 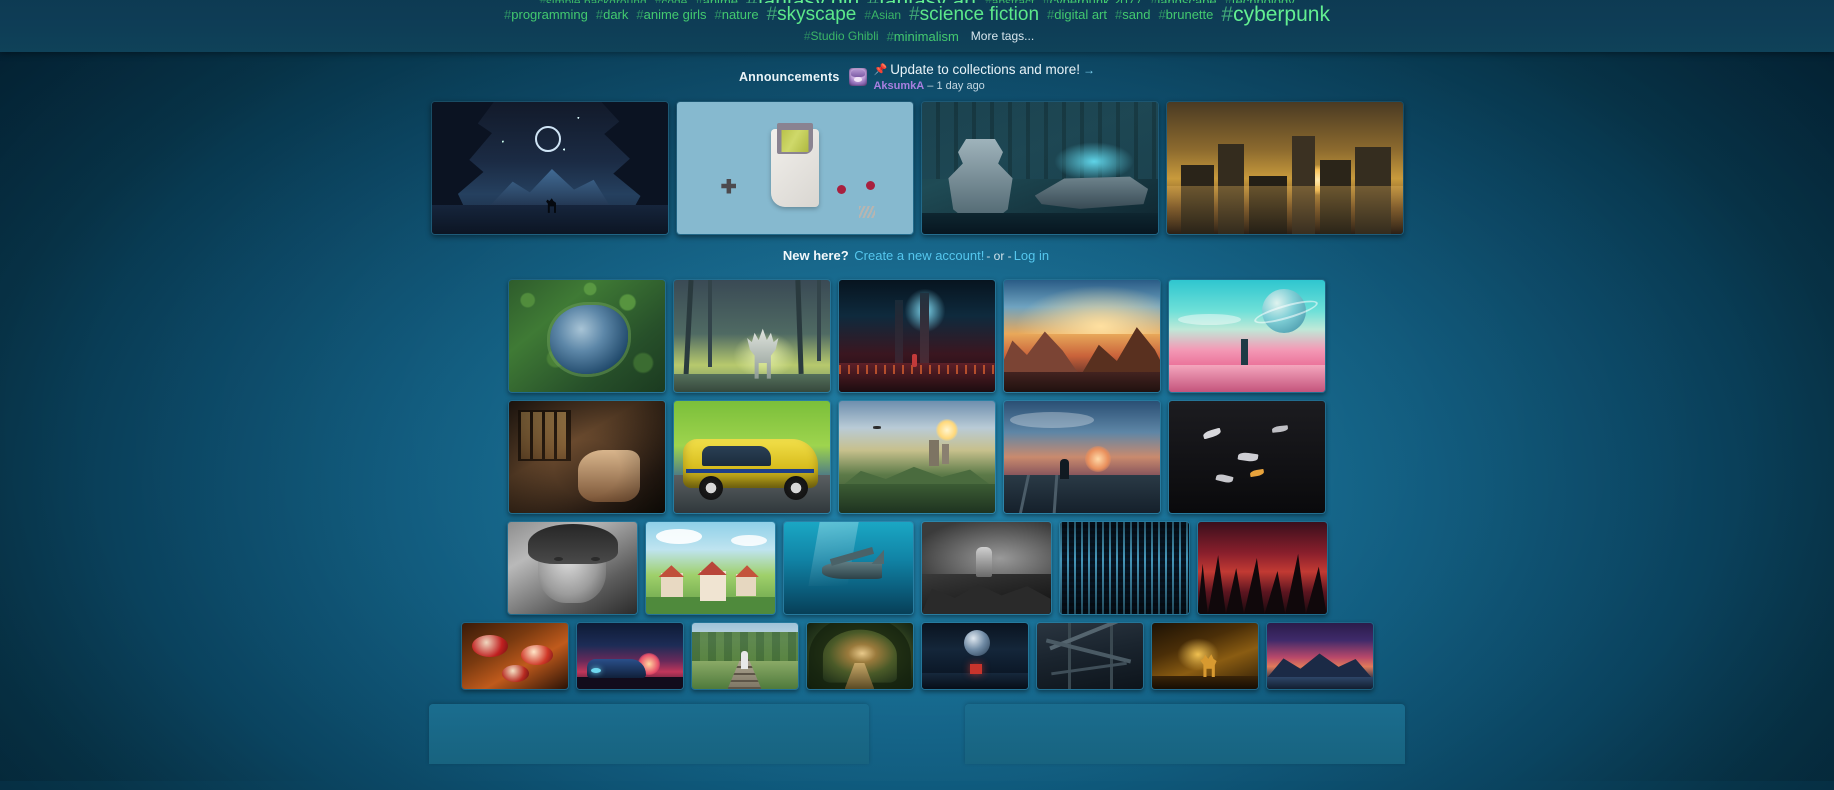 I want to click on featured-game-boy, so click(x=794, y=168).